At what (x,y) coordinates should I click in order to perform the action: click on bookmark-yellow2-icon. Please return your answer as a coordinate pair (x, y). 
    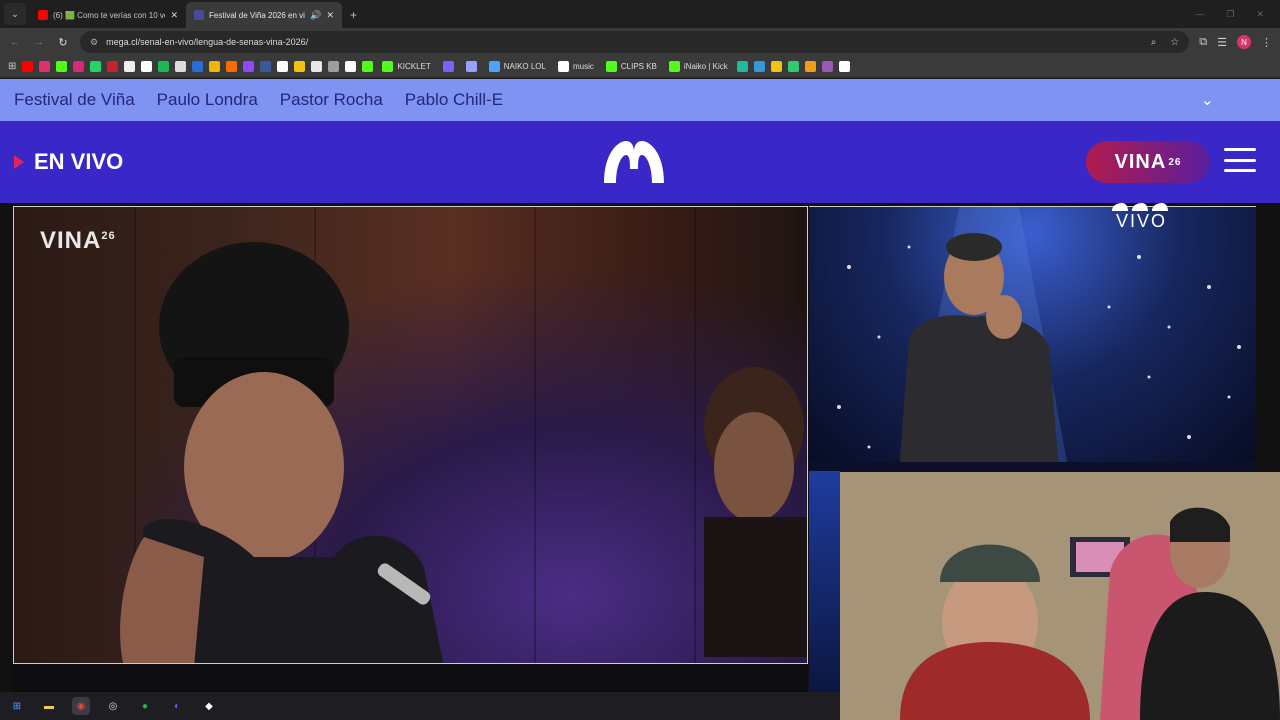
    Looking at the image, I should click on (776, 66).